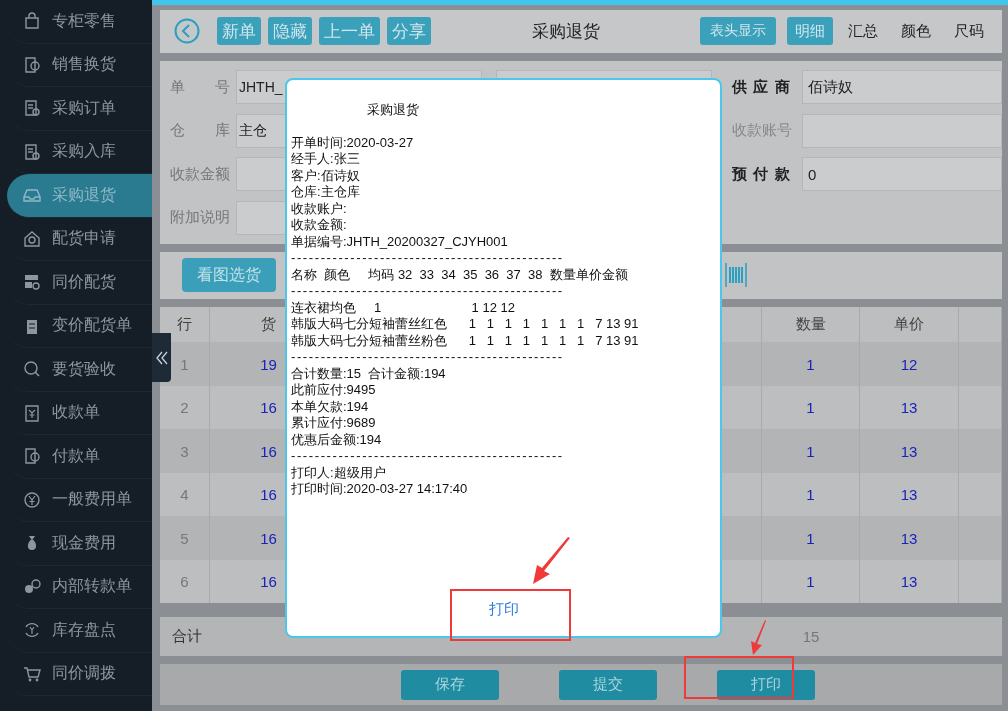 The height and width of the screenshot is (711, 1008). Describe the element at coordinates (32, 282) in the screenshot. I see `shop-icon` at that location.